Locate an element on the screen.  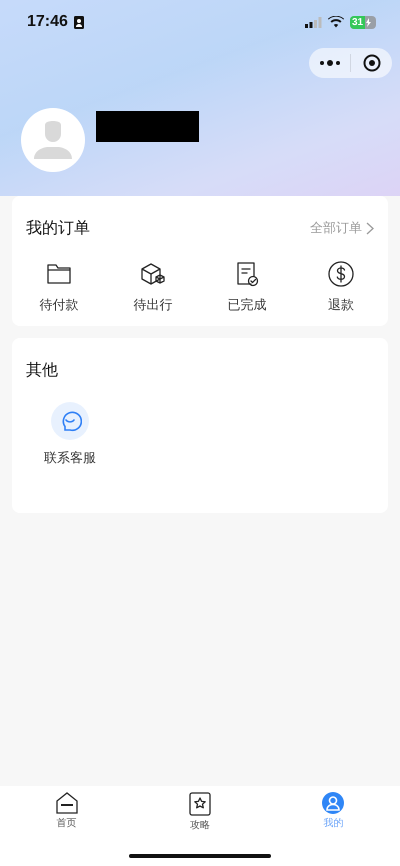
order-status-item: 待付款 is located at coordinates (59, 287).